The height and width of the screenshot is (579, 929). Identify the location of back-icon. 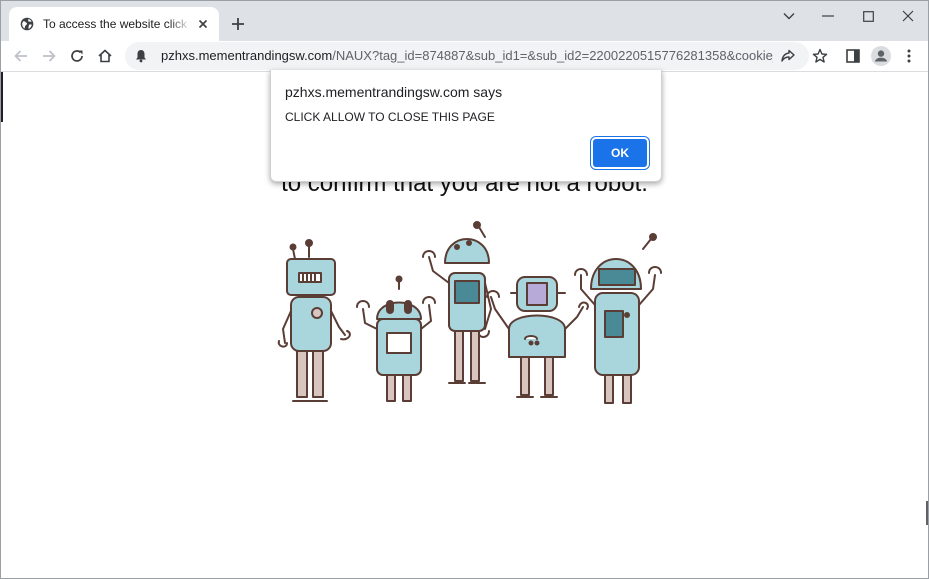
(21, 56).